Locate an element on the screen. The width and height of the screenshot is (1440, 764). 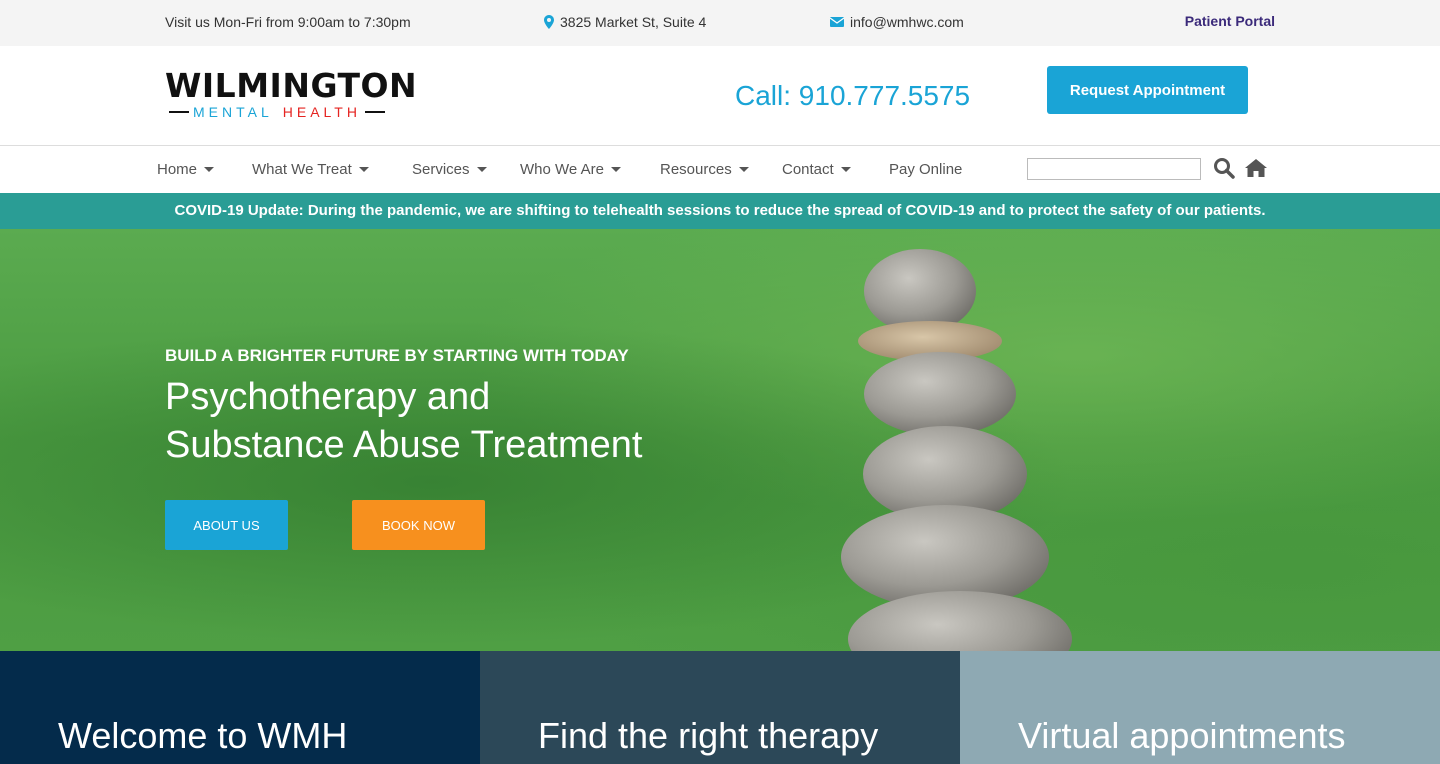
call-label: Call: is located at coordinates (763, 95).